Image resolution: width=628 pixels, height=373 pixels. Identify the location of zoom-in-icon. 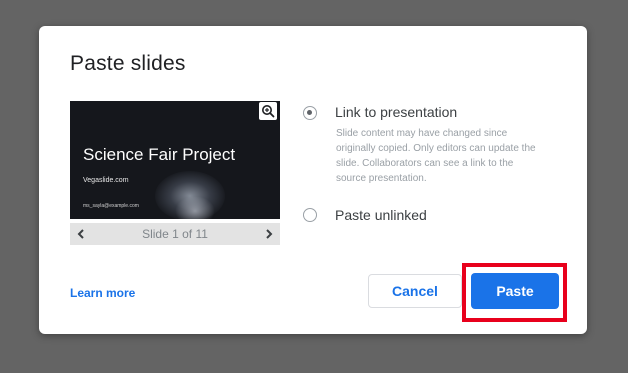
(268, 111).